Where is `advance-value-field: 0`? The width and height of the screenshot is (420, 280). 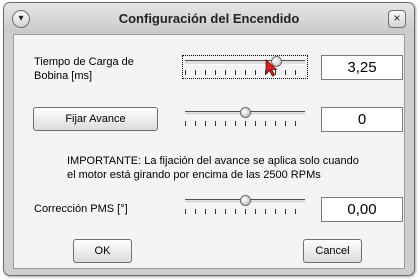
advance-value-field: 0 is located at coordinates (362, 119).